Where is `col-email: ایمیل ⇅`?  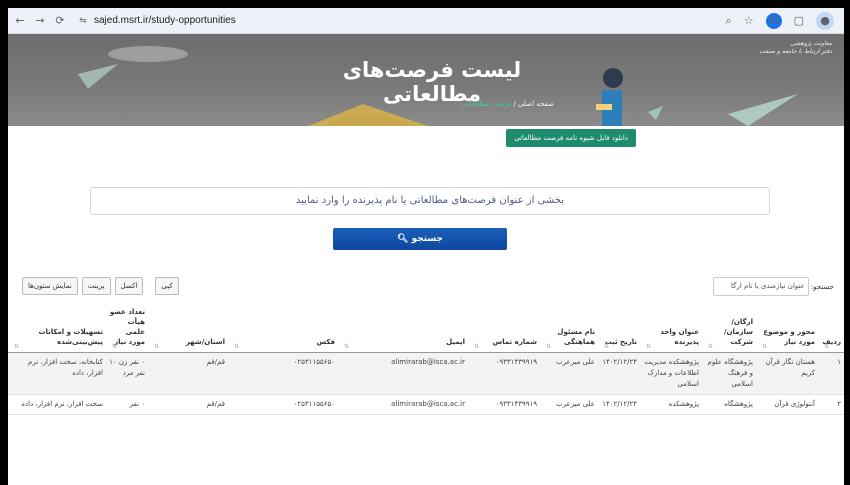
col-email: ایمیل ⇅ is located at coordinates (403, 328).